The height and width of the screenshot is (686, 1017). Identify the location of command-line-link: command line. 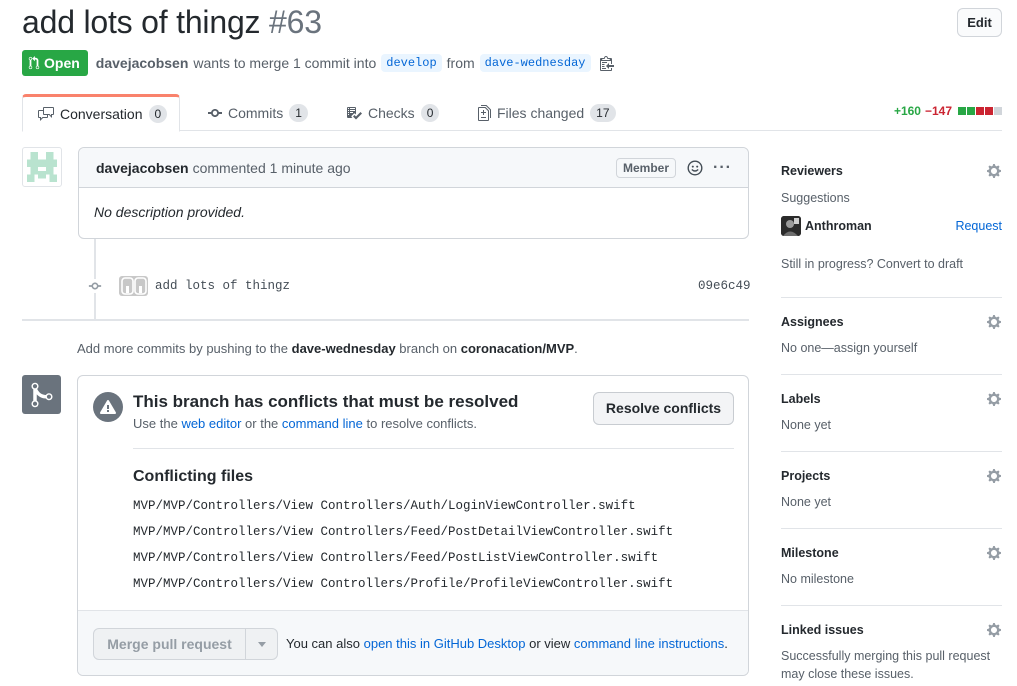
(322, 423).